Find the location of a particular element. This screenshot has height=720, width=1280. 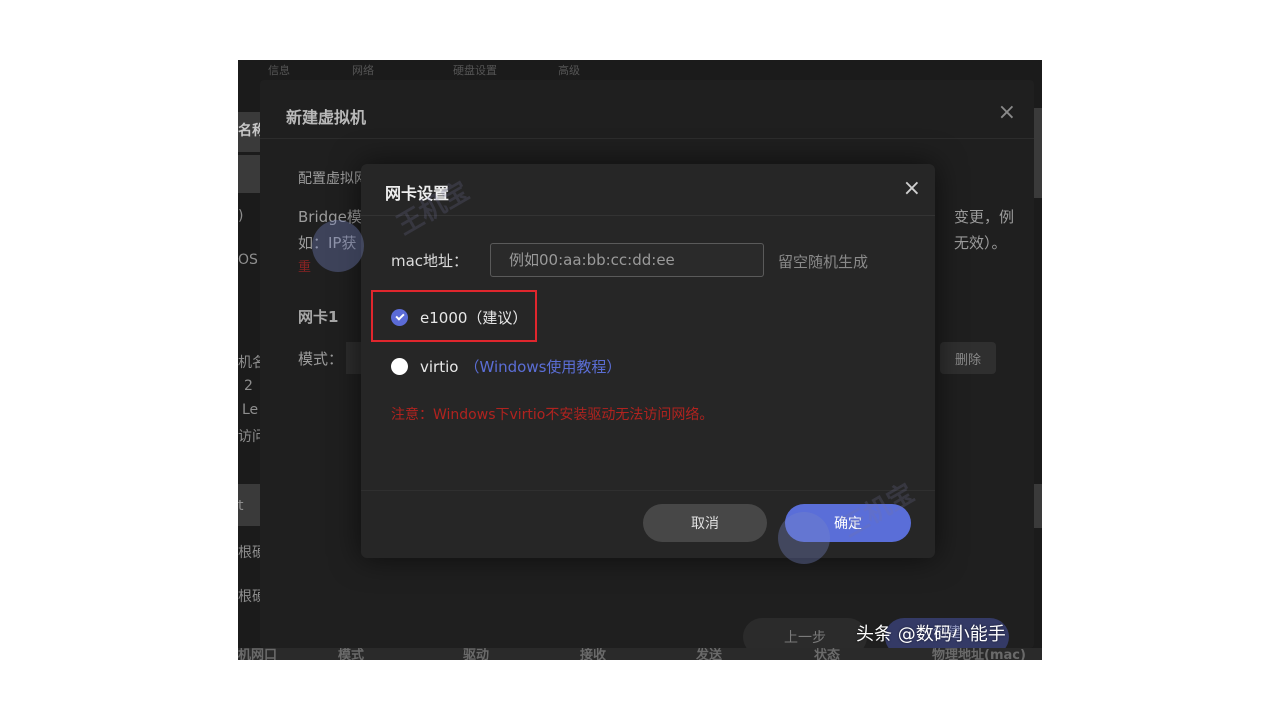

mac-hint: 留空随机生成 is located at coordinates (823, 262).